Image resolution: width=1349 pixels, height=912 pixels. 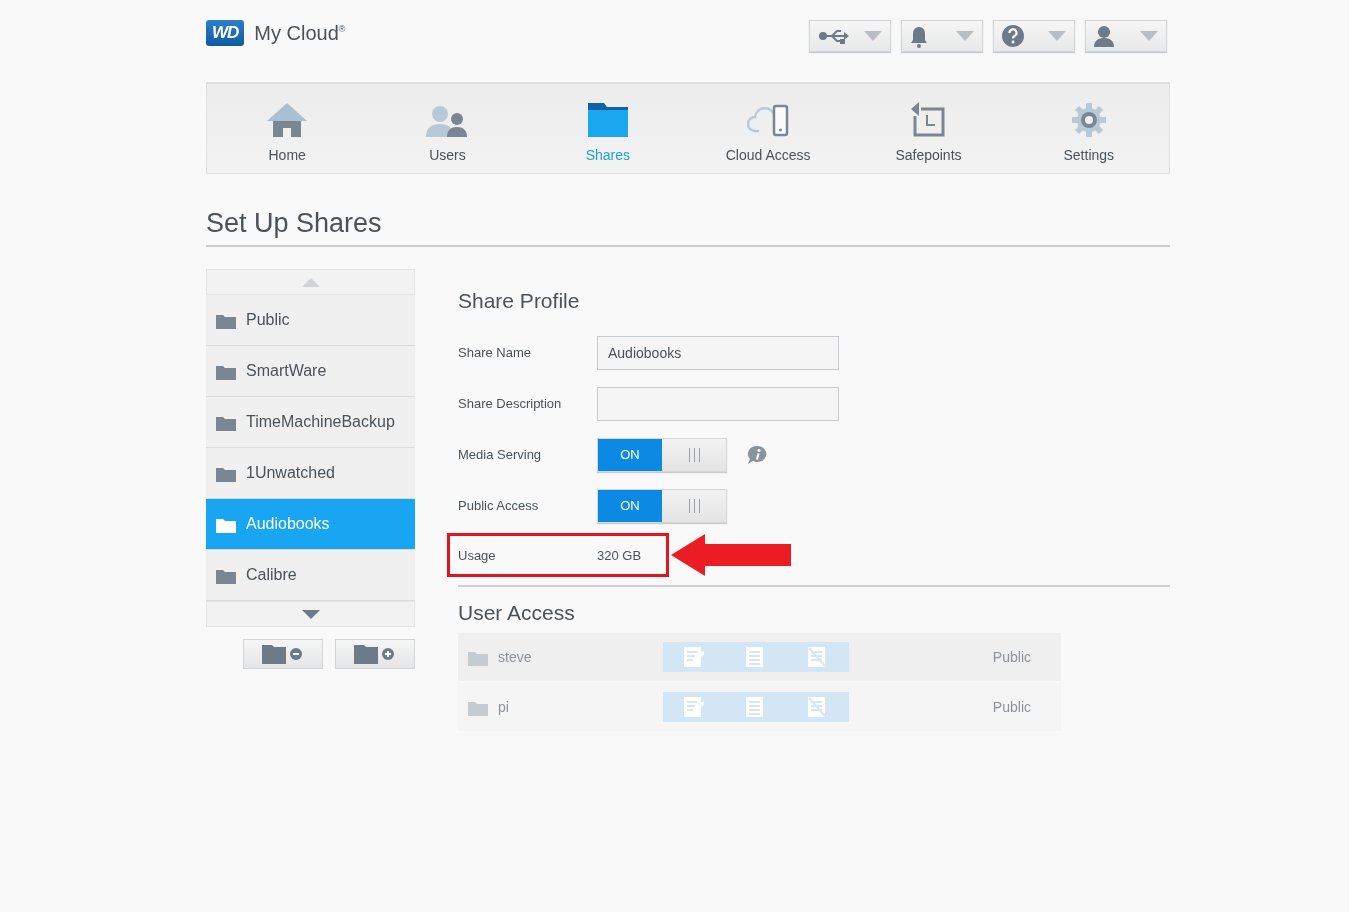 I want to click on folder-plus-icon, so click(x=375, y=654).